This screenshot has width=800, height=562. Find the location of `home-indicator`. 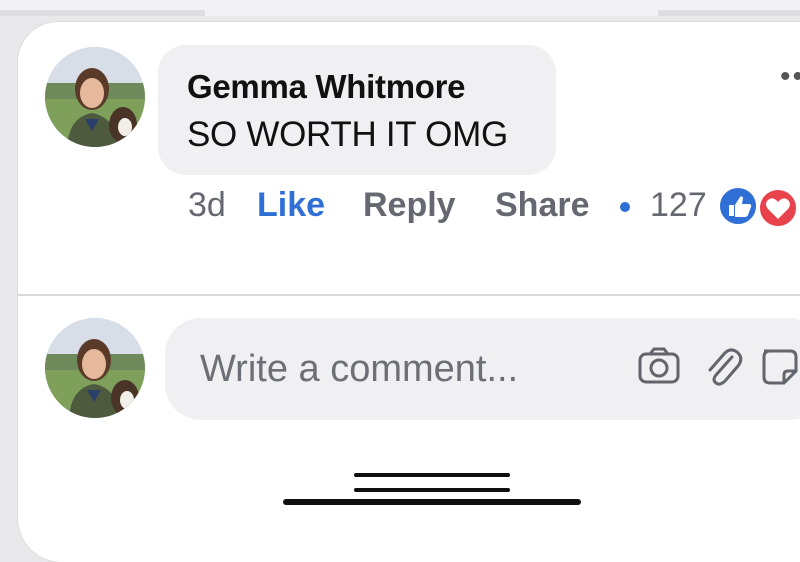

home-indicator is located at coordinates (432, 502).